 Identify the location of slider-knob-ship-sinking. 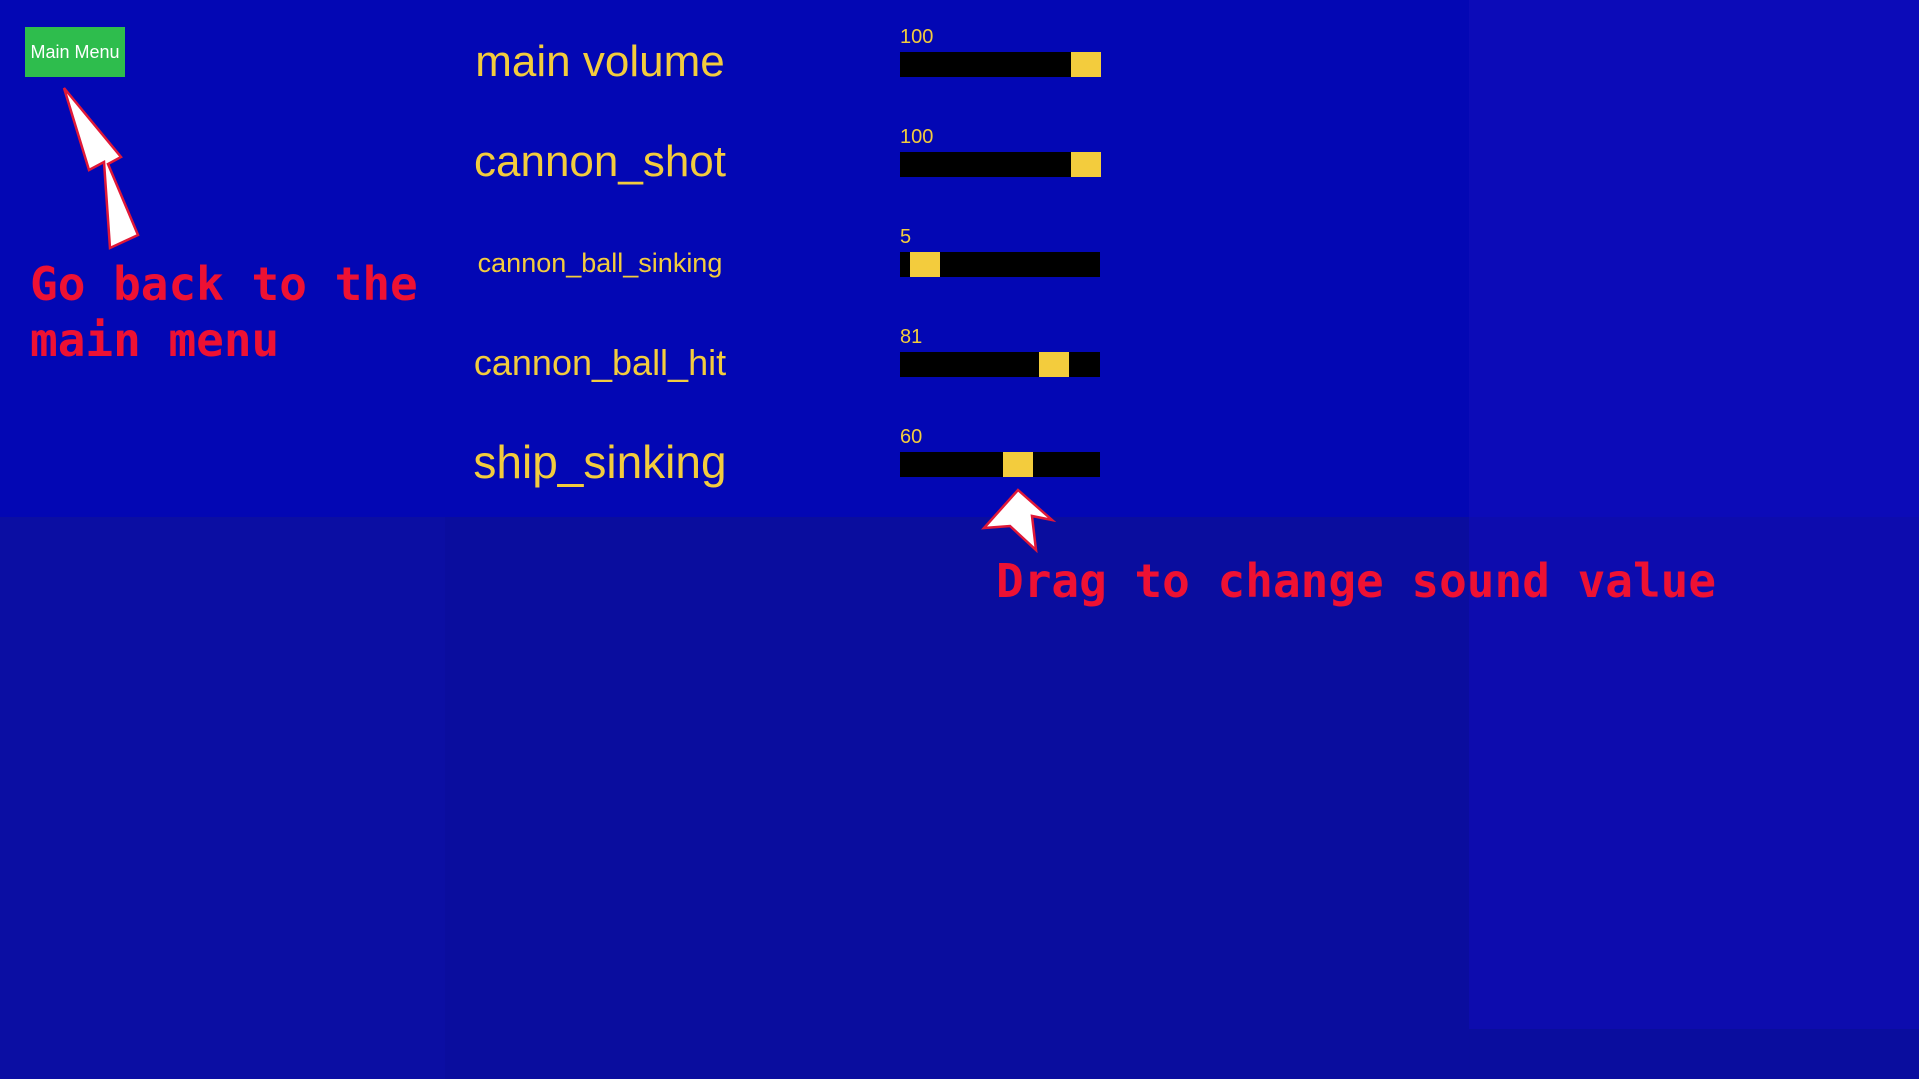
(1018, 464).